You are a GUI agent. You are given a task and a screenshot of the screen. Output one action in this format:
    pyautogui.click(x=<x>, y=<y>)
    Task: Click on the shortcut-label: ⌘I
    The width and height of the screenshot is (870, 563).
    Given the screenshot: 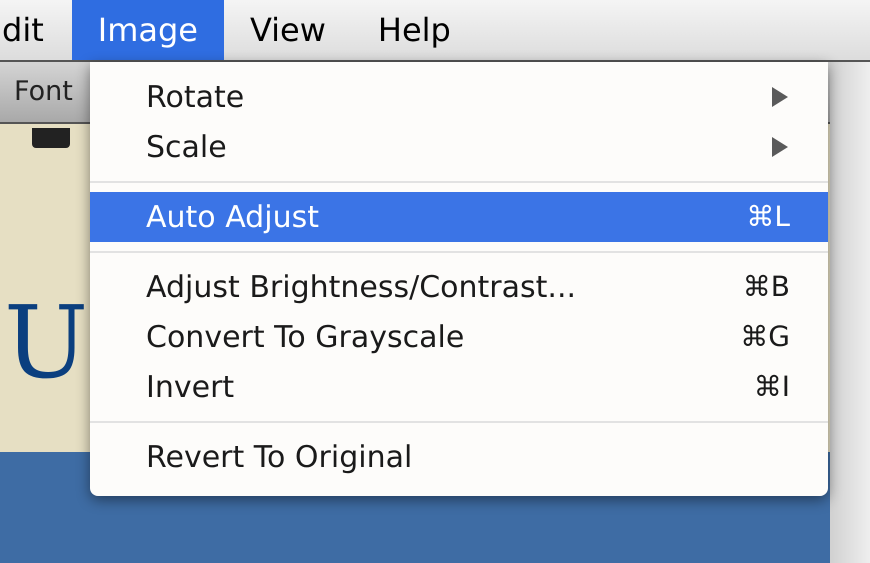 What is the action you would take?
    pyautogui.click(x=772, y=387)
    